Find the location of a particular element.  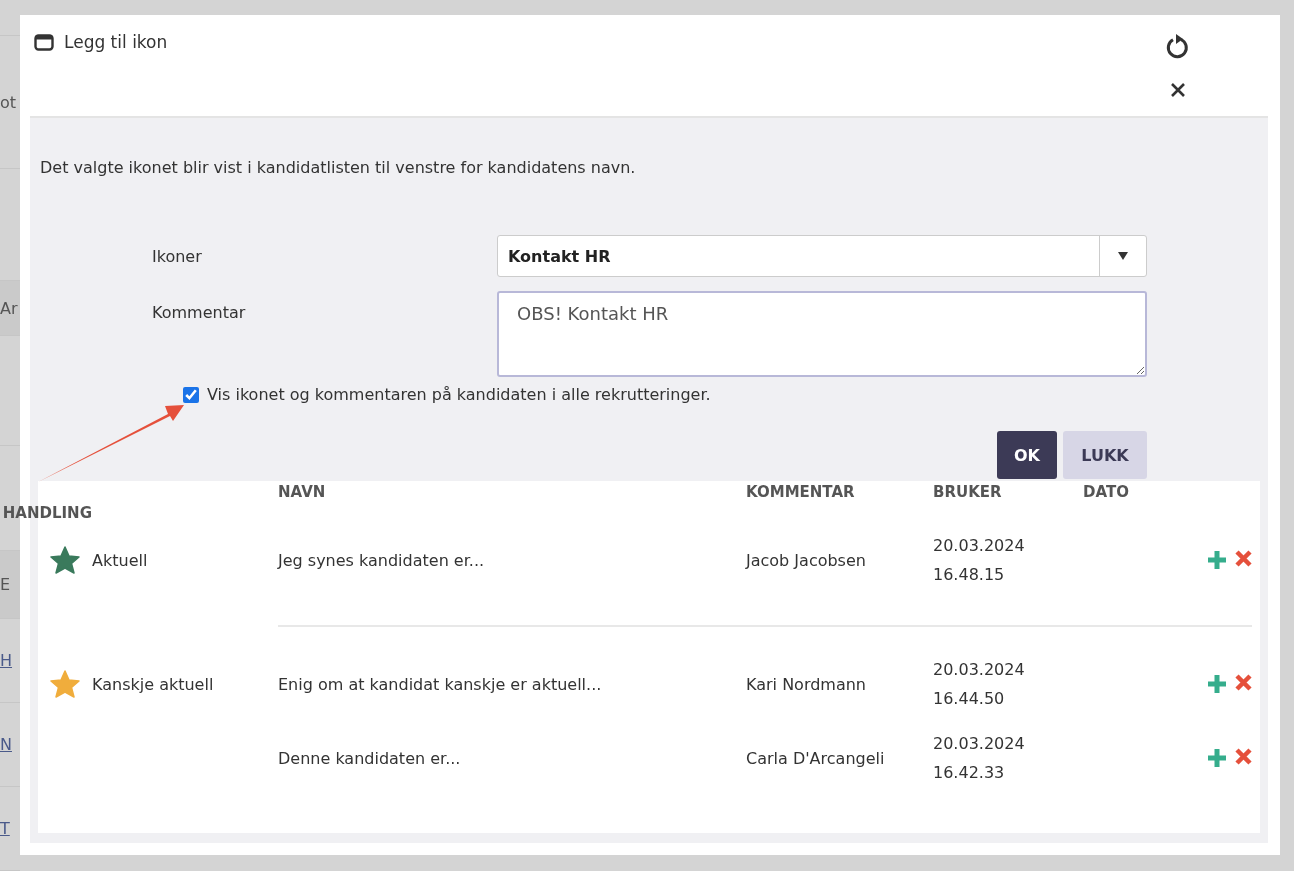

time-text: 16.48.15 is located at coordinates (969, 575).